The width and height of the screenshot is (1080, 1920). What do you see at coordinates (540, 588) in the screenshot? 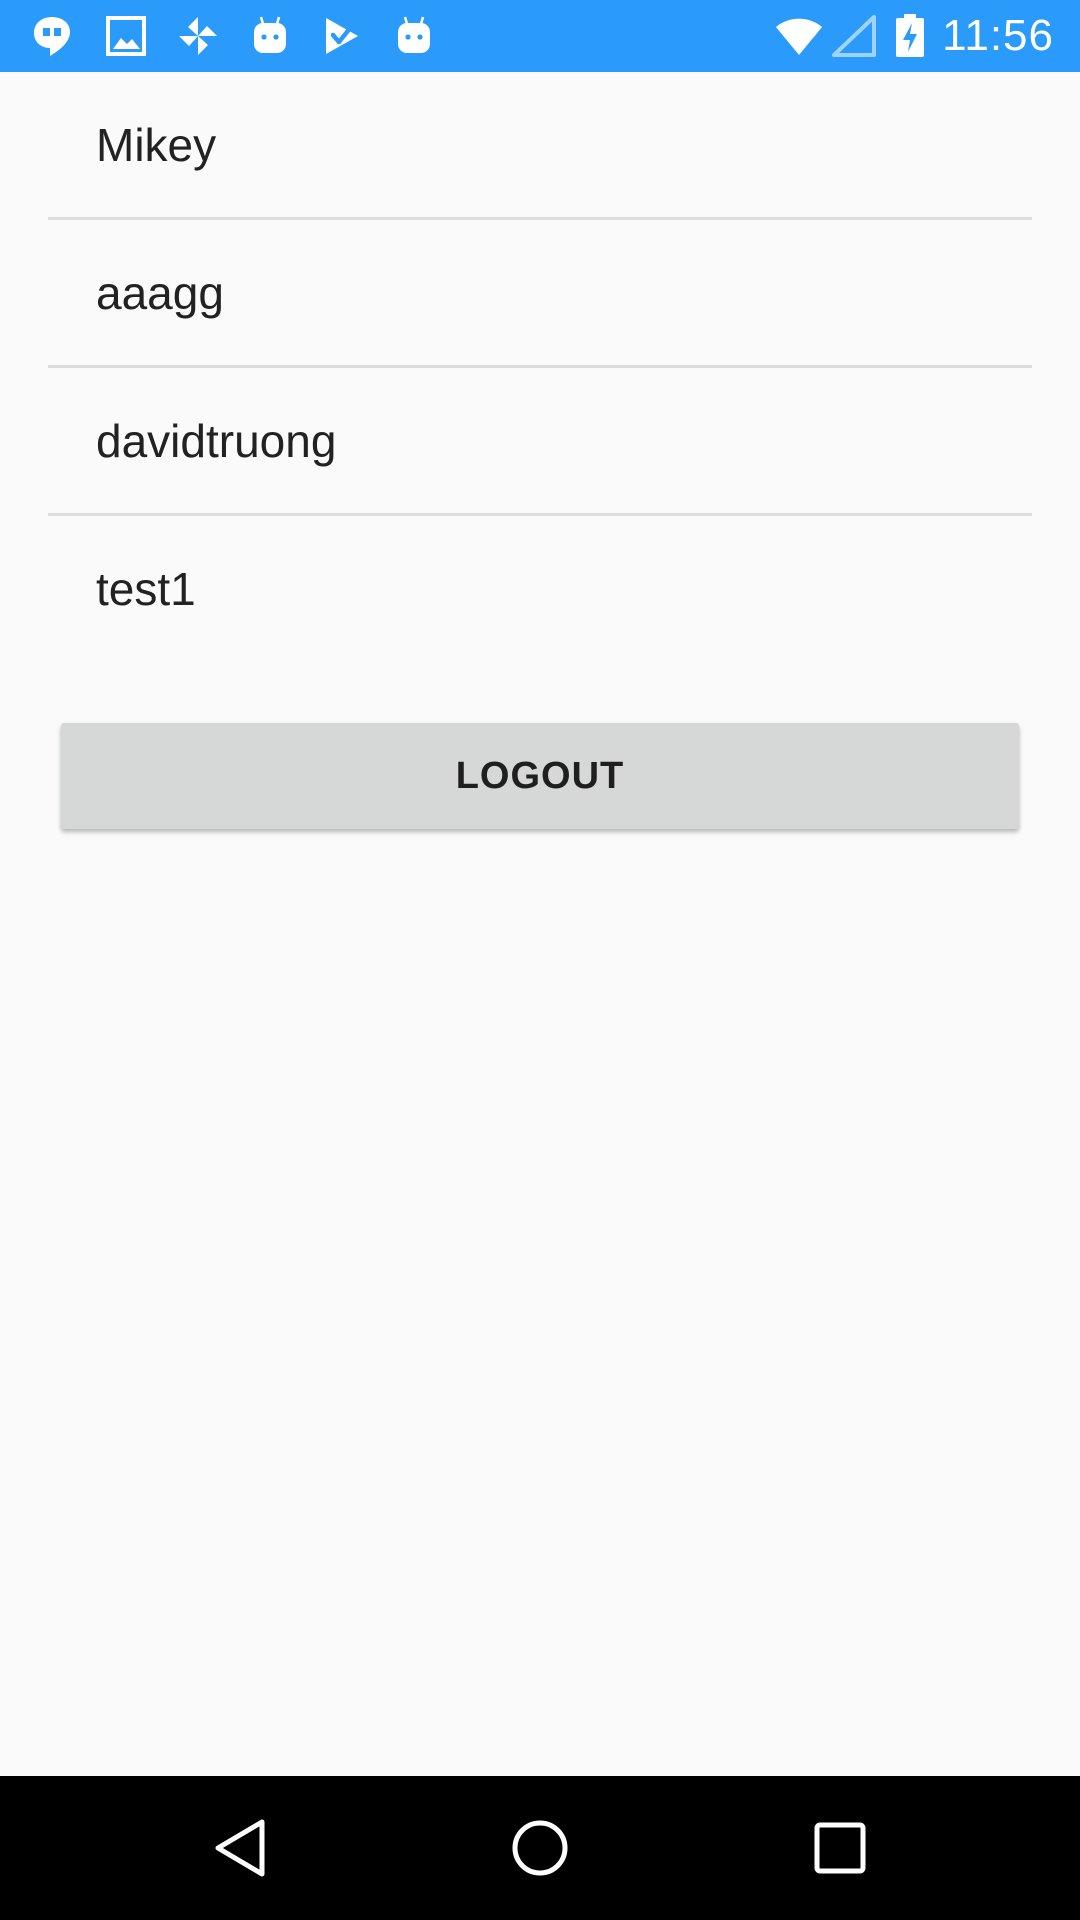
I see `list-item: test1` at bounding box center [540, 588].